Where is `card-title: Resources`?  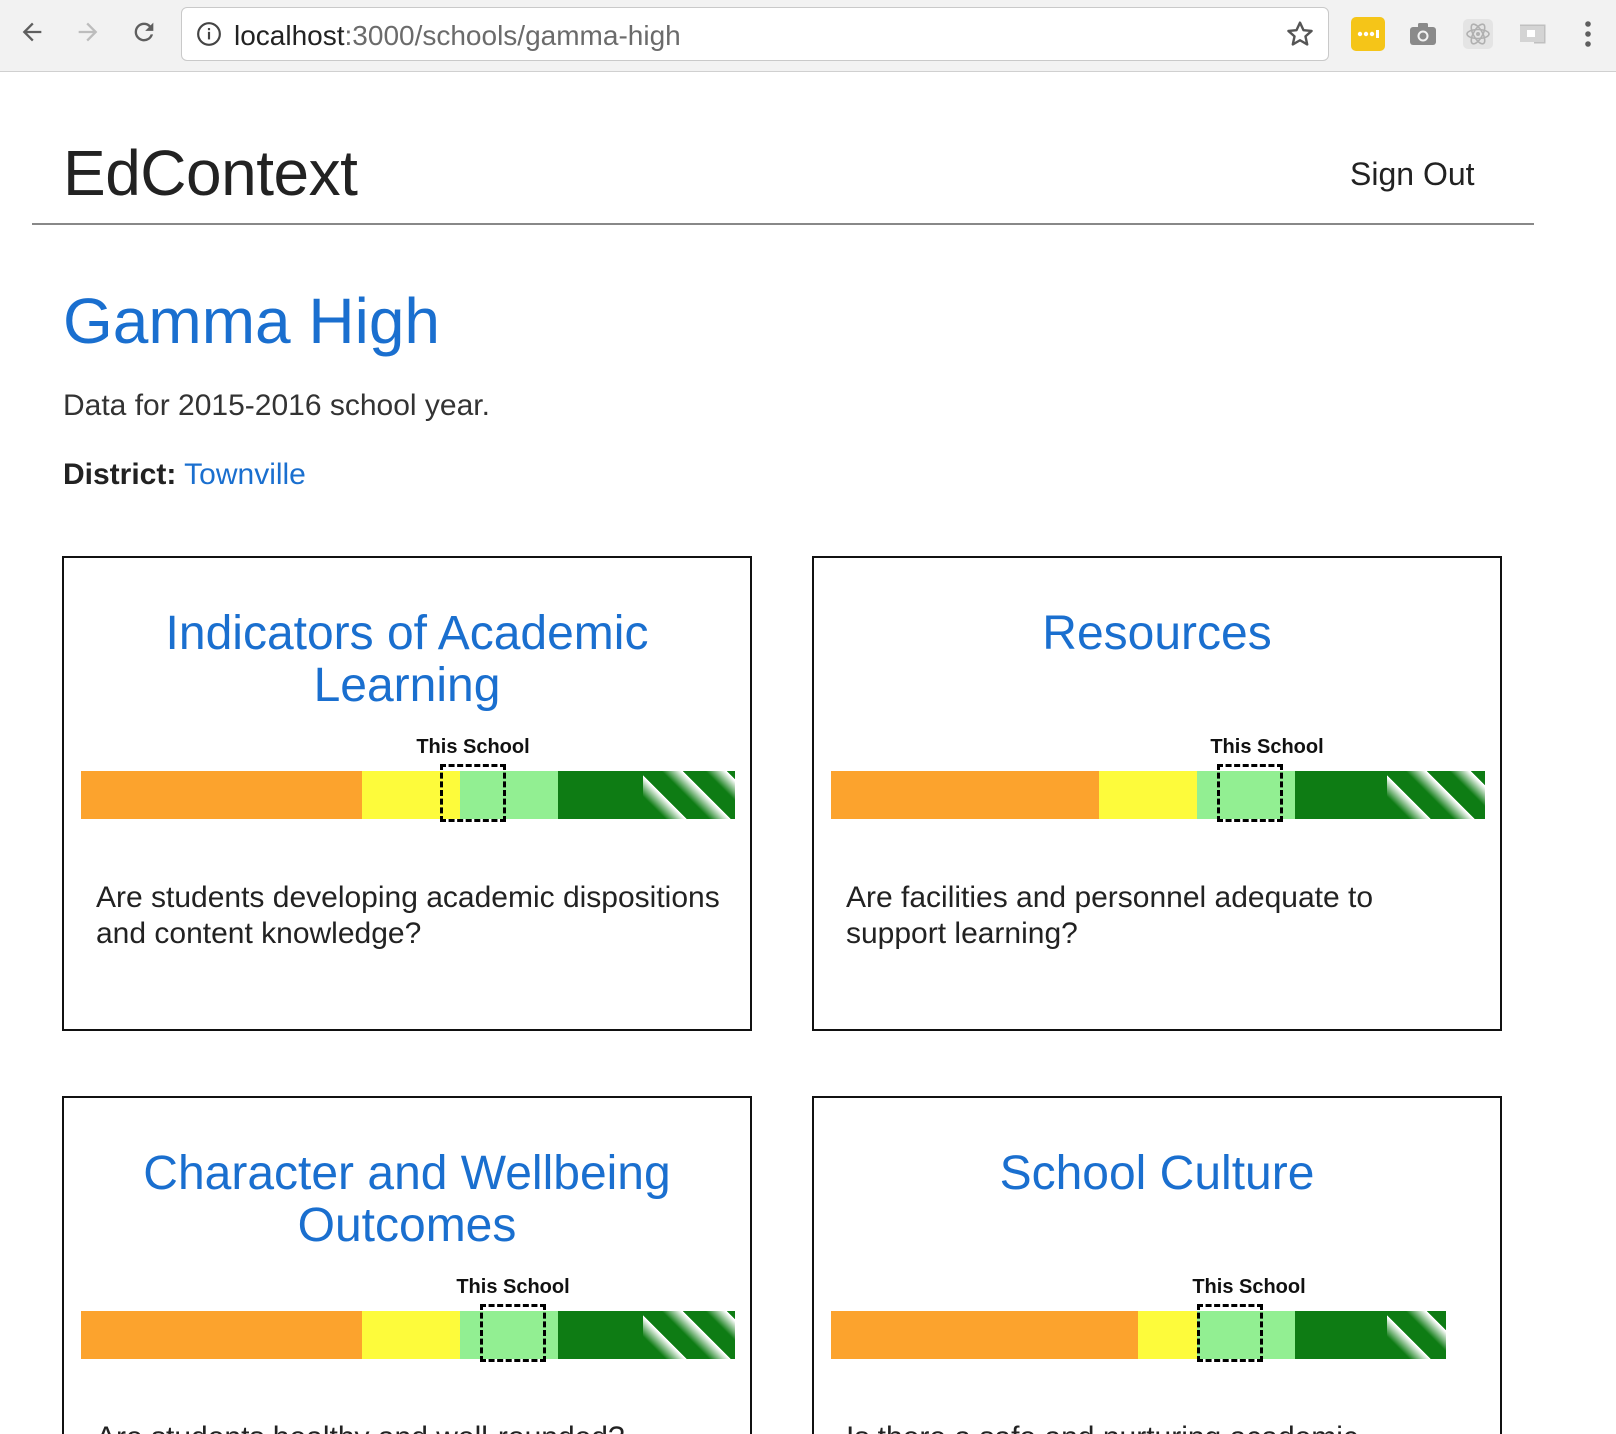 card-title: Resources is located at coordinates (1157, 634).